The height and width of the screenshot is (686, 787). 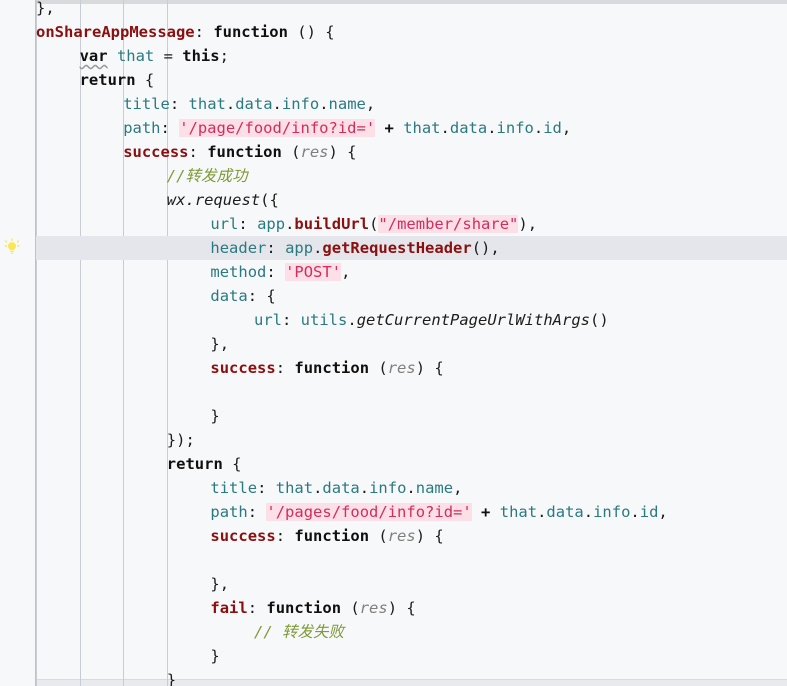 I want to click on token-ident: info, so click(x=515, y=128).